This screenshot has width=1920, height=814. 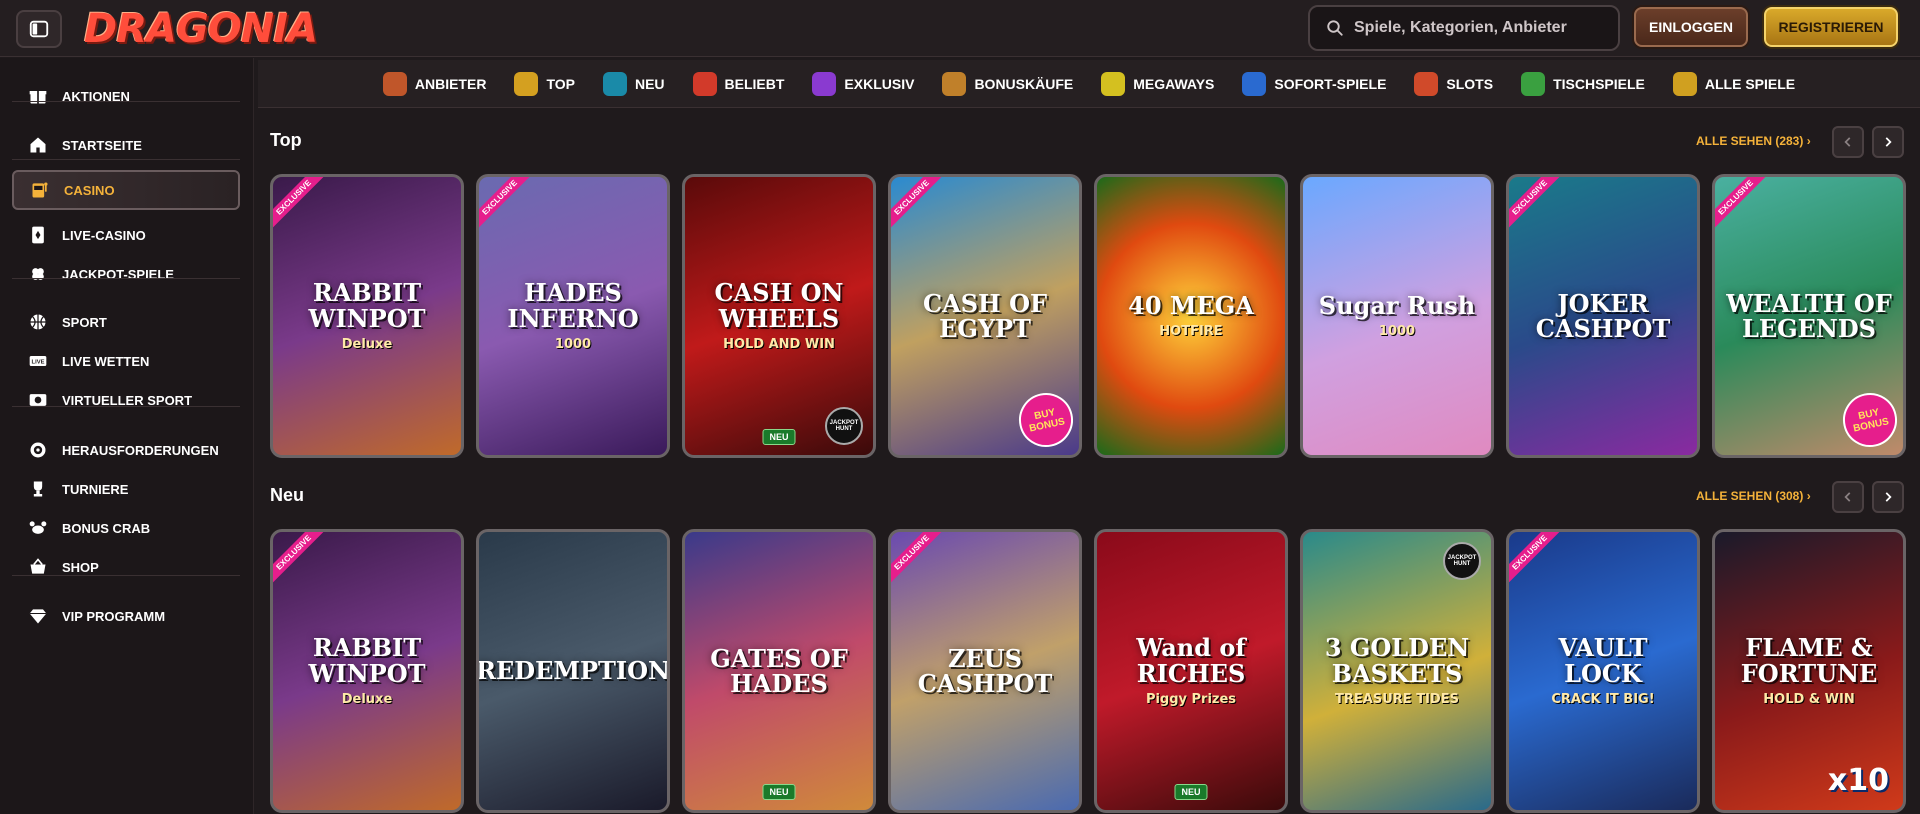 I want to click on see-all-link: ALLE SEHEN (283) ›, so click(x=1753, y=141).